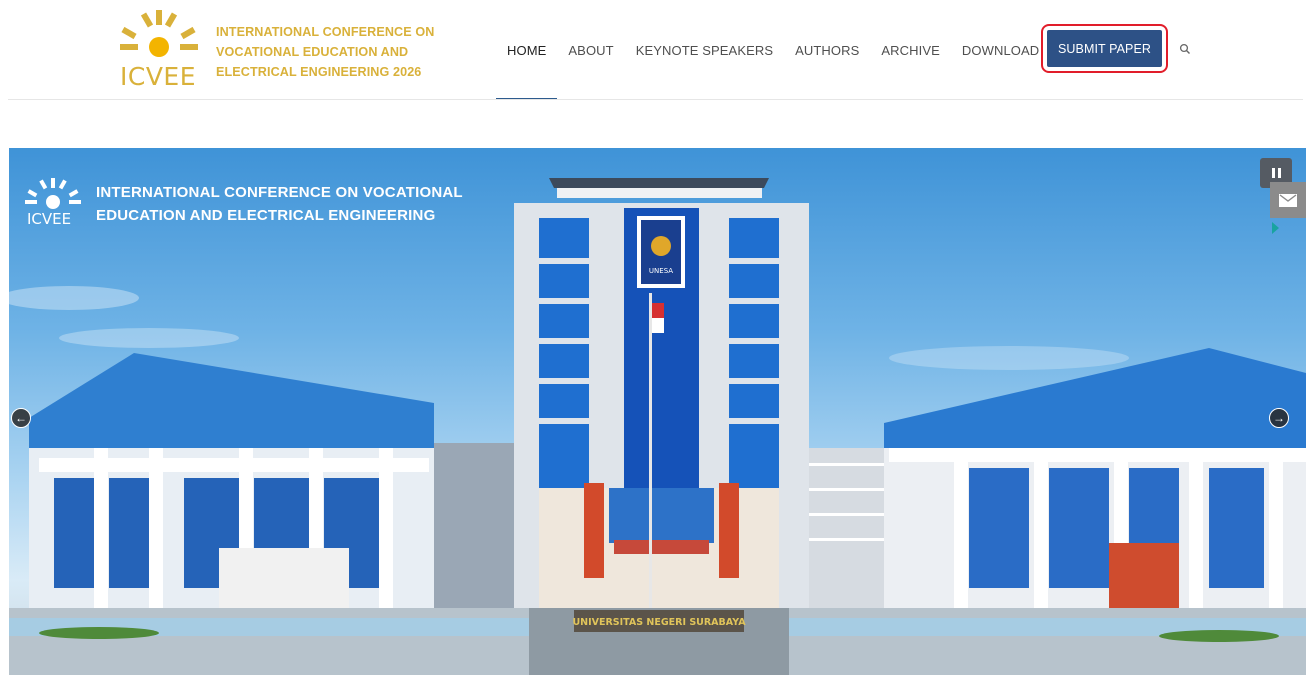  Describe the element at coordinates (590, 50) in the screenshot. I see `nav-about: ABOUT` at that location.